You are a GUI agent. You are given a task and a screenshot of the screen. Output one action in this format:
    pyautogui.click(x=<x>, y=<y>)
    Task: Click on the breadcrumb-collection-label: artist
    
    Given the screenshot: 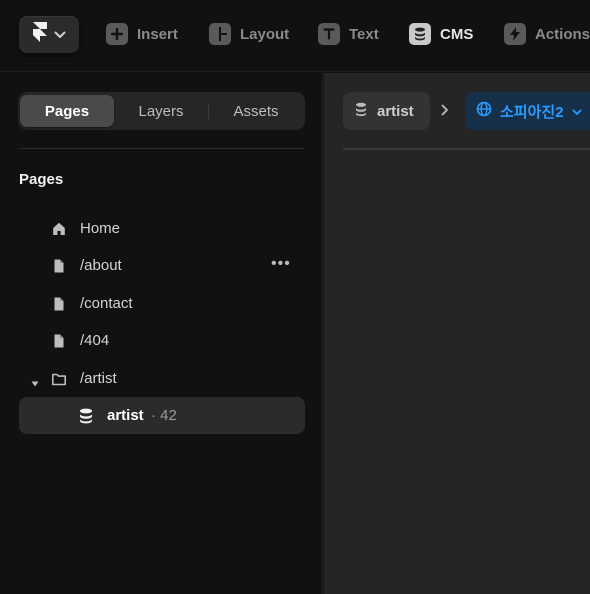 What is the action you would take?
    pyautogui.click(x=395, y=111)
    